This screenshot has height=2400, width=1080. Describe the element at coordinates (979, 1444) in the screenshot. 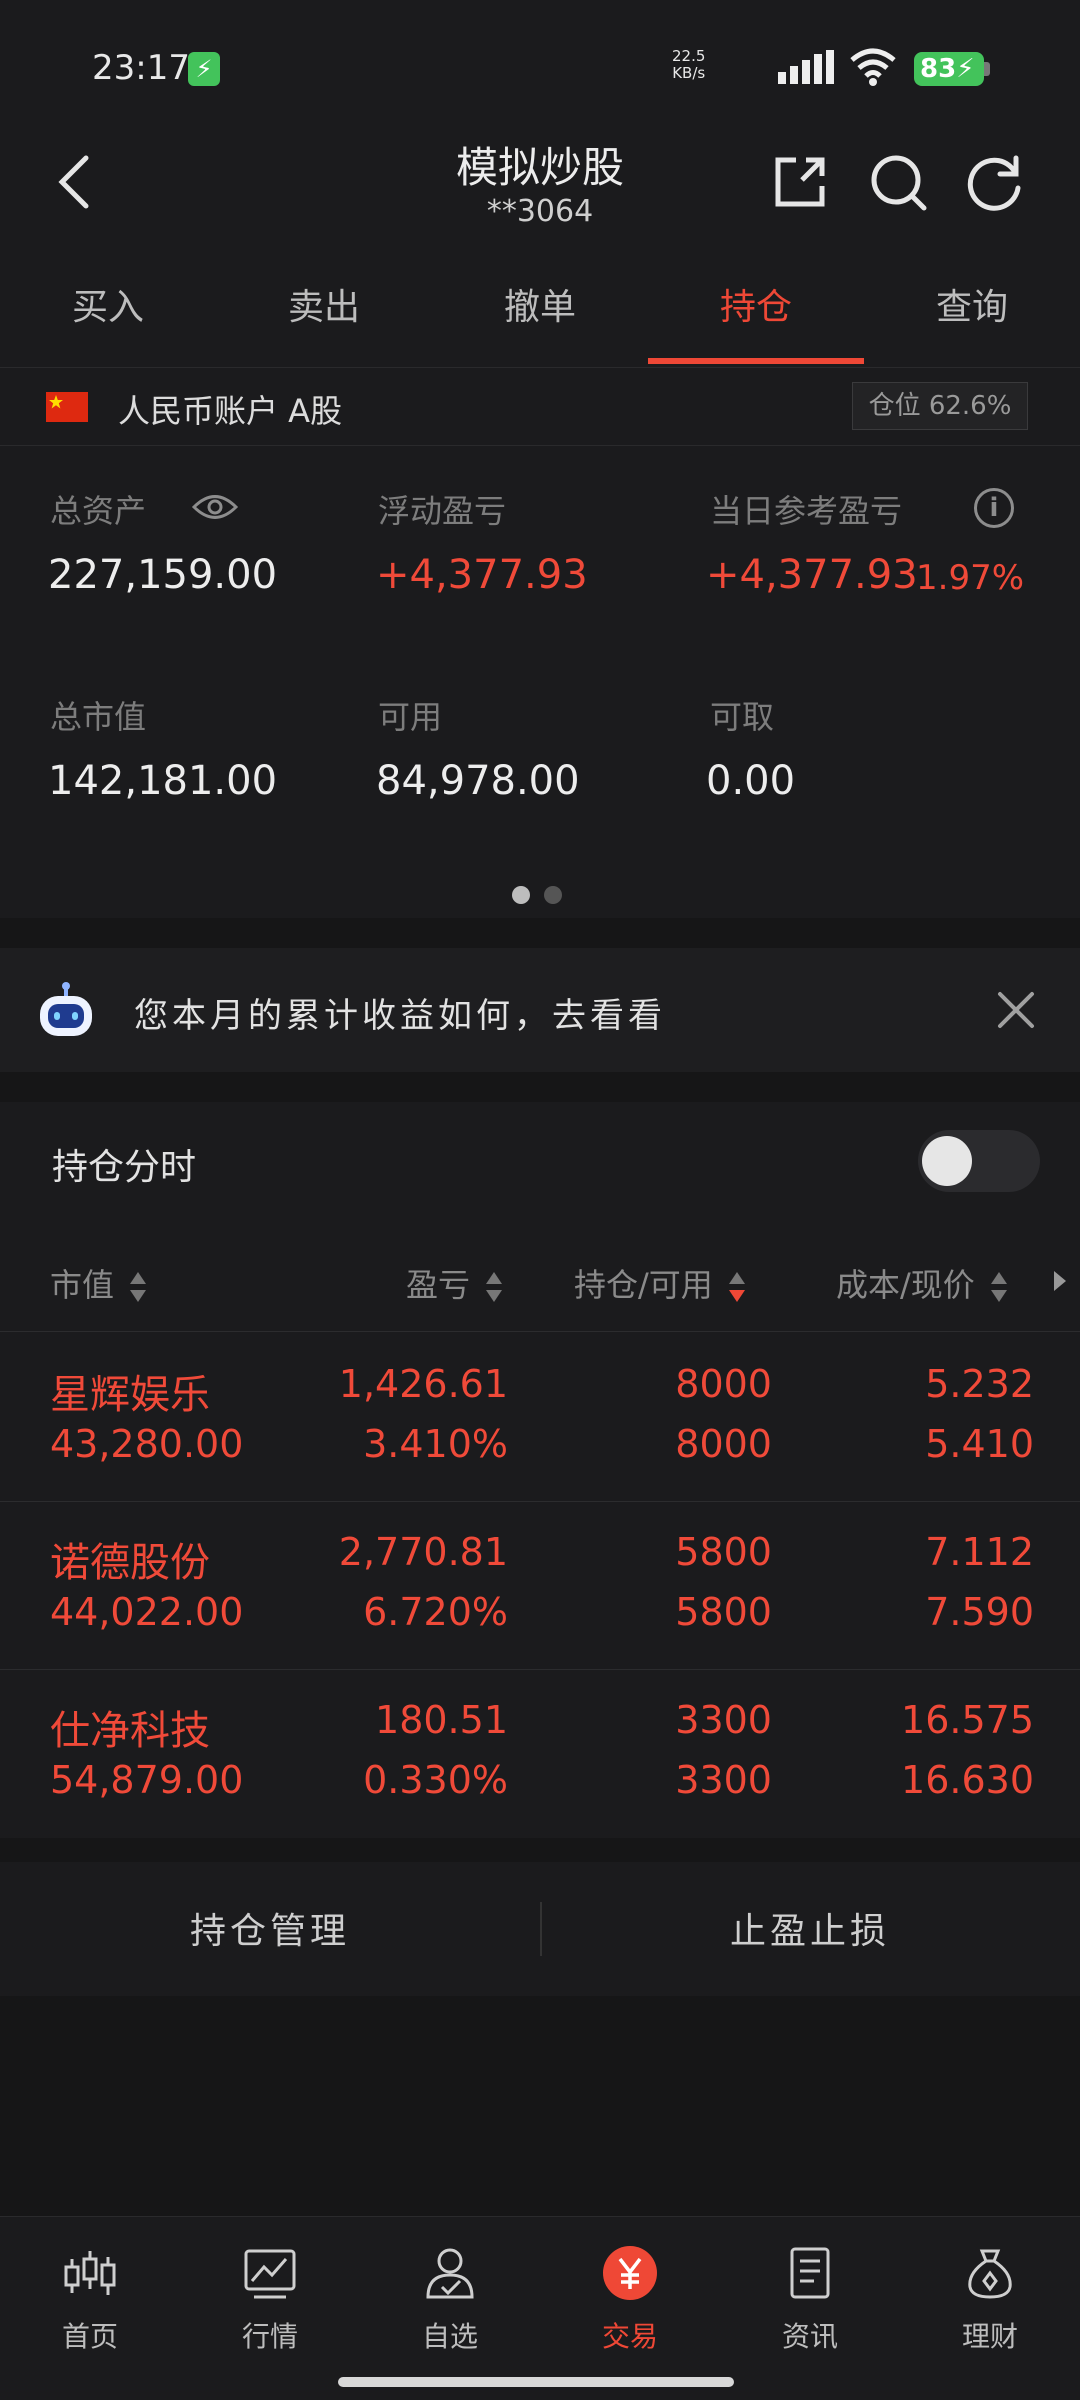

I see `stock-price: 5.410` at that location.